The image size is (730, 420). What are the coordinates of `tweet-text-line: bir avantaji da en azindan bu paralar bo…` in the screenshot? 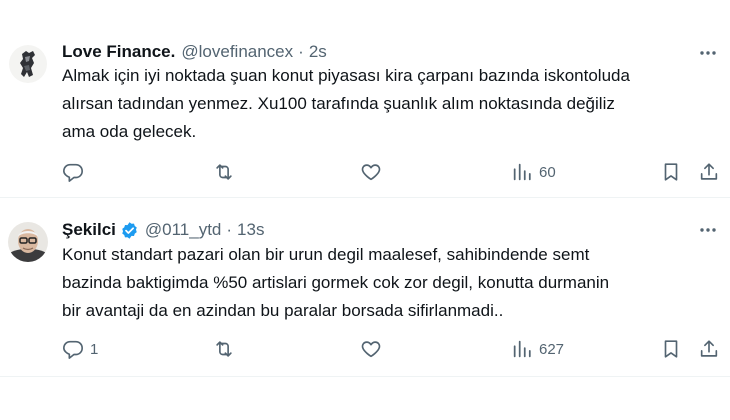 It's located at (283, 310).